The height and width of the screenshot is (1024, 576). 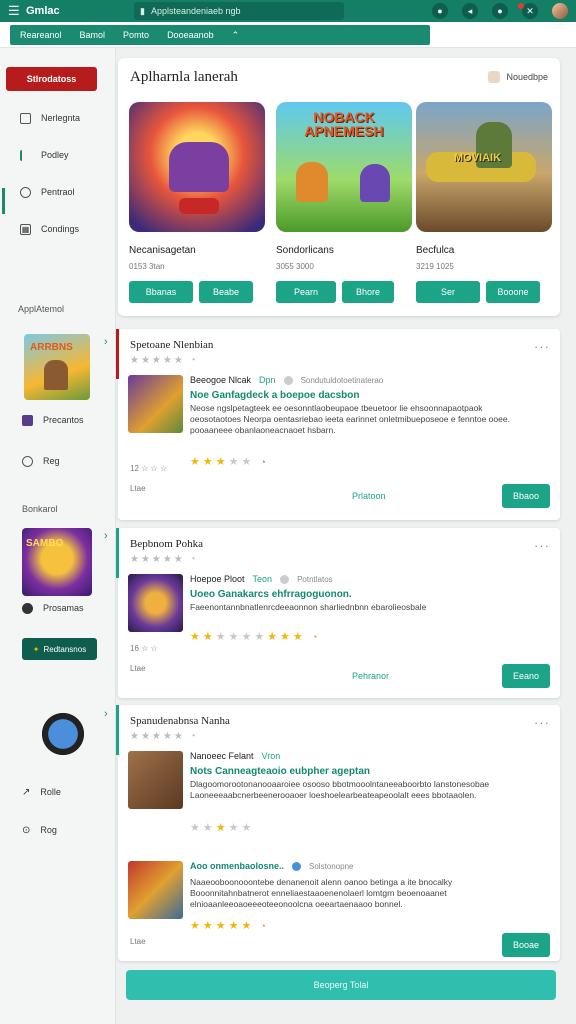 I want to click on gear-icon, so click(x=63, y=734).